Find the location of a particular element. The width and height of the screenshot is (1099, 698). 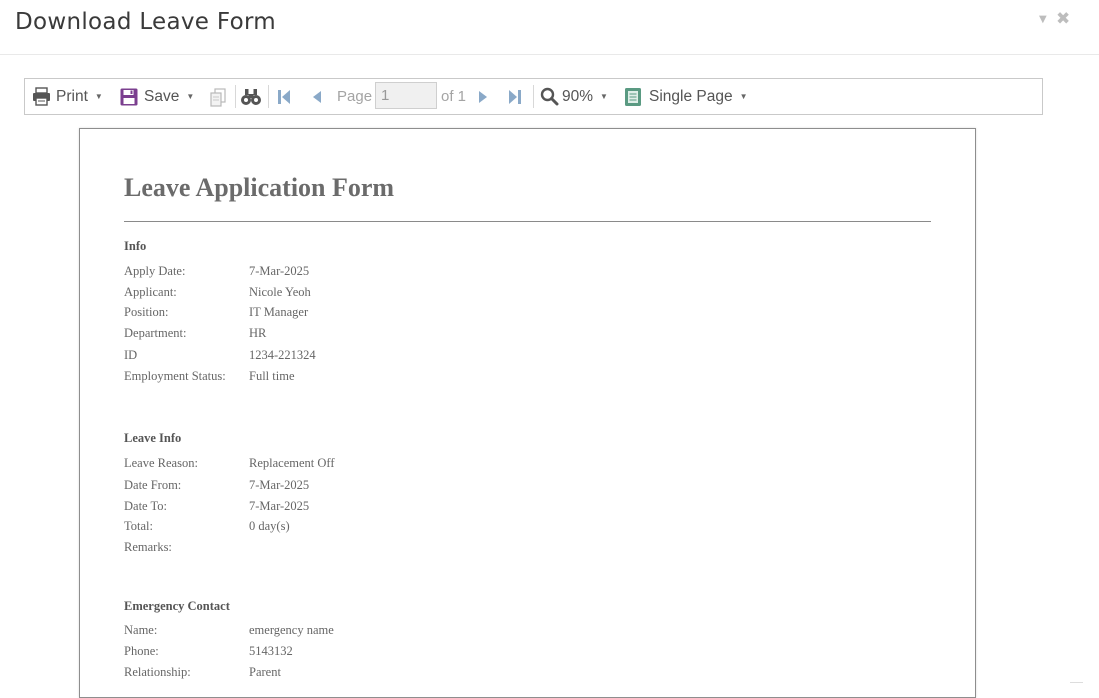

binoculars-icon is located at coordinates (251, 96).